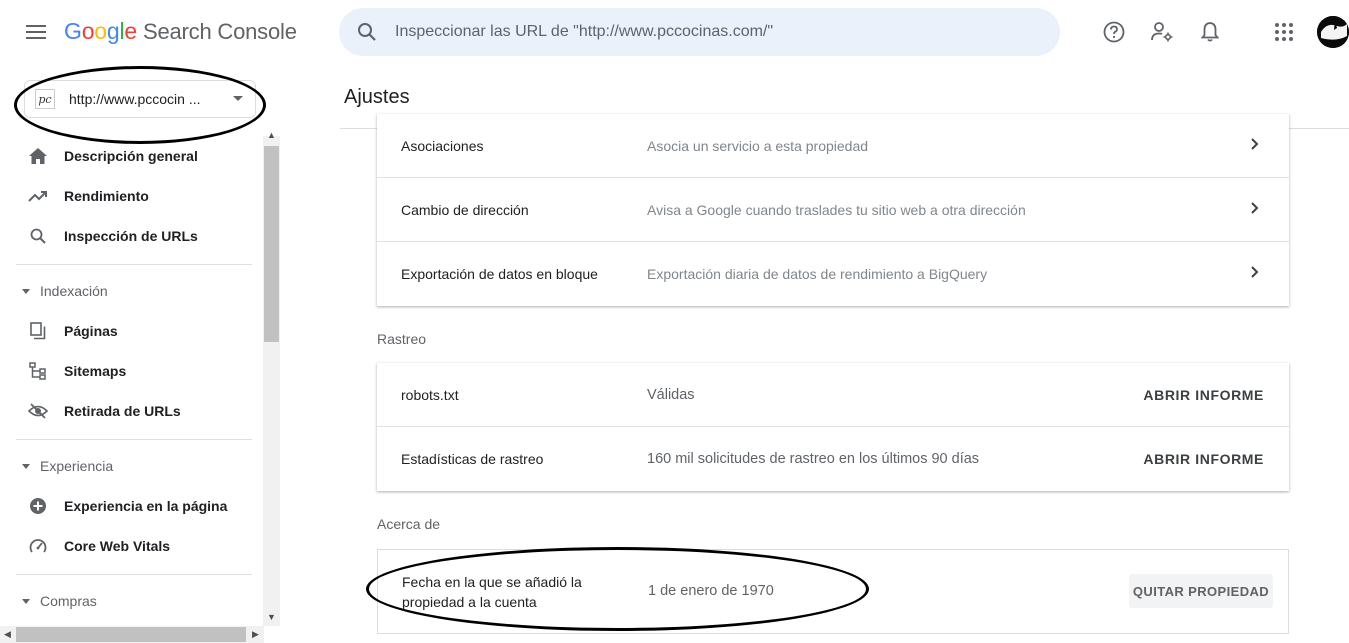 The image size is (1349, 643). What do you see at coordinates (377, 97) in the screenshot?
I see `page-title: Ajustes` at bounding box center [377, 97].